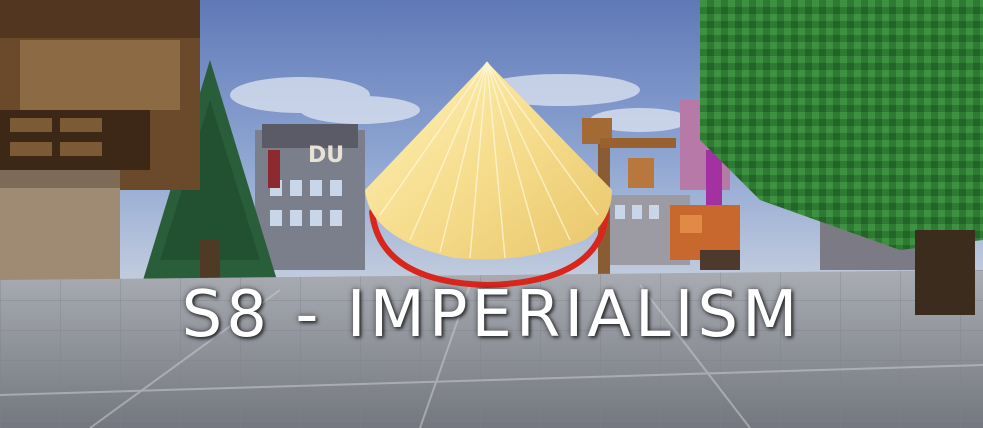  I want to click on svg-text: DU, so click(326, 155).